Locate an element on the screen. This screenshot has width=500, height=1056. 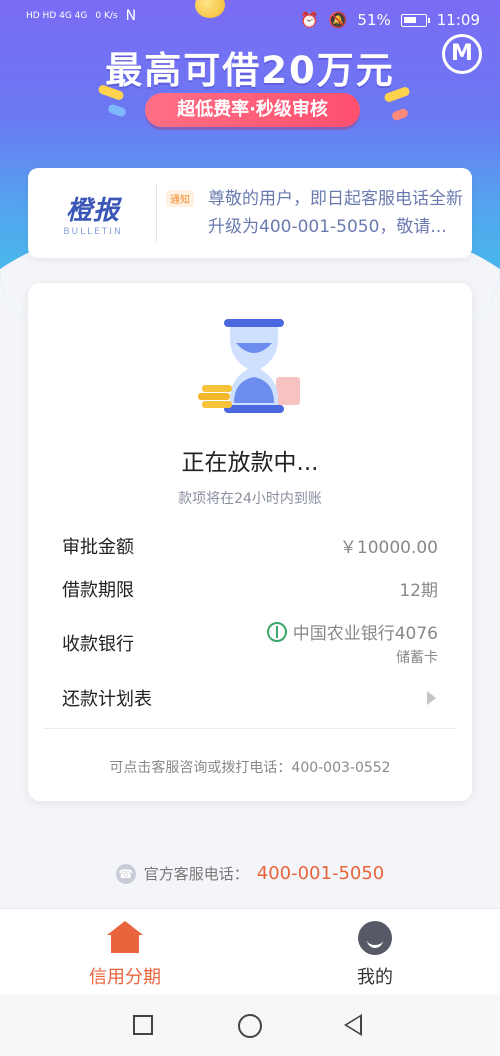
bank-name: 中国农业银行4076 is located at coordinates (365, 634).